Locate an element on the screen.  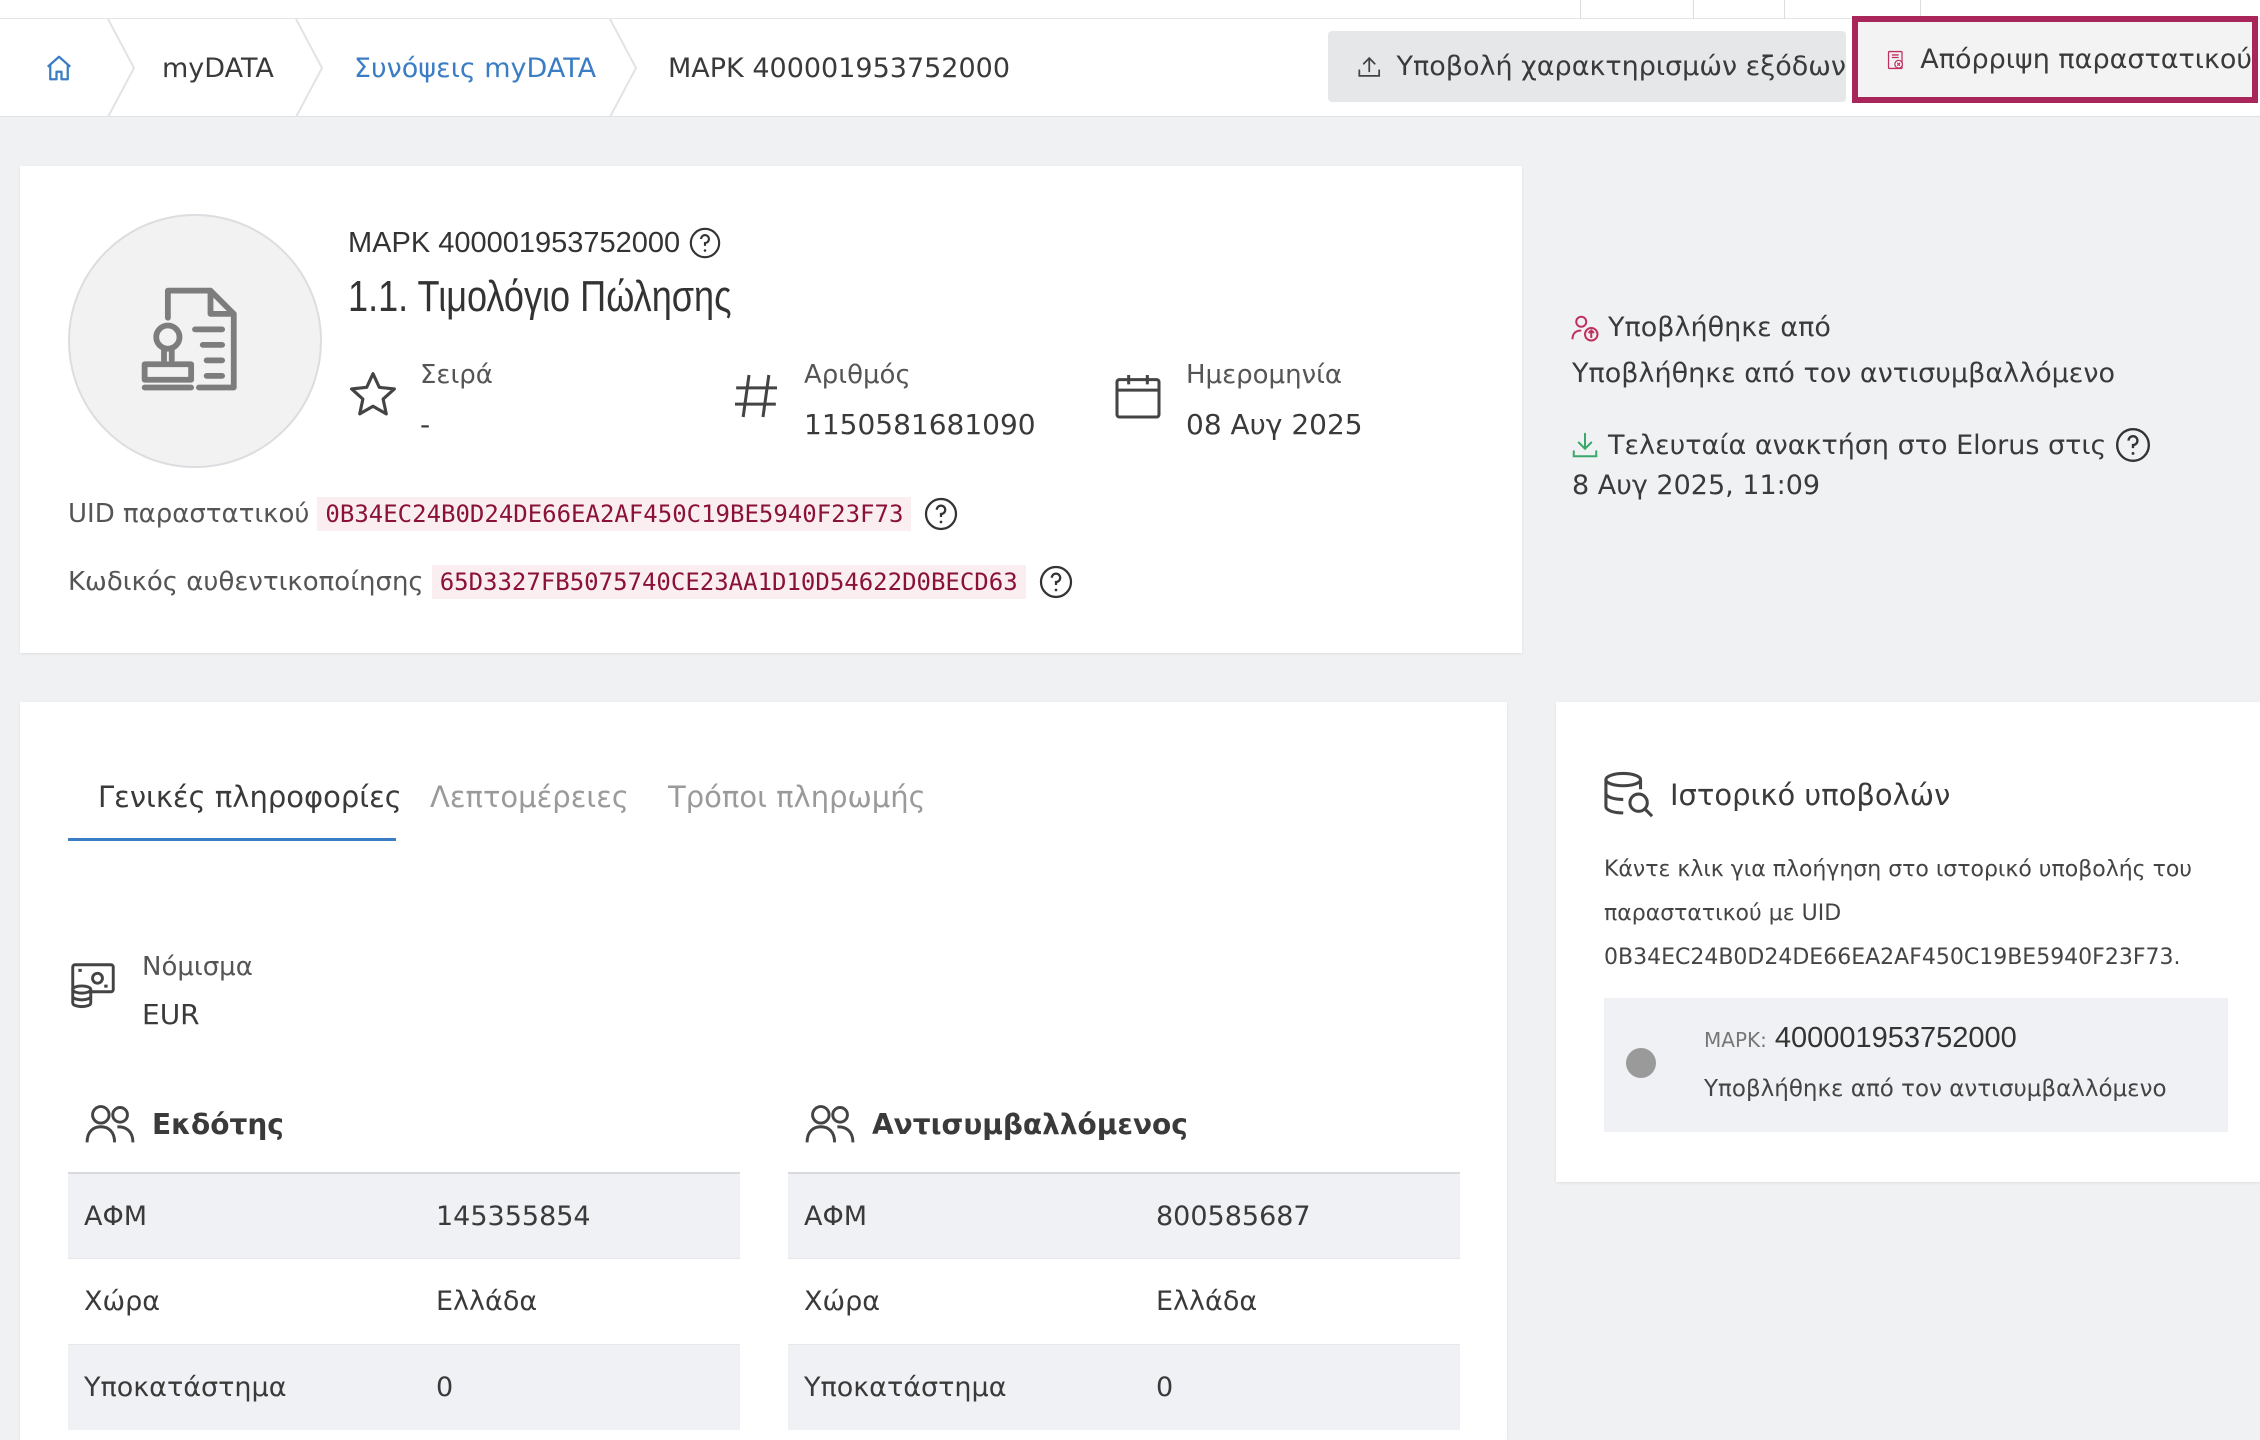
history-item-prefix: ΜΑΡΚ: is located at coordinates (1735, 1040).